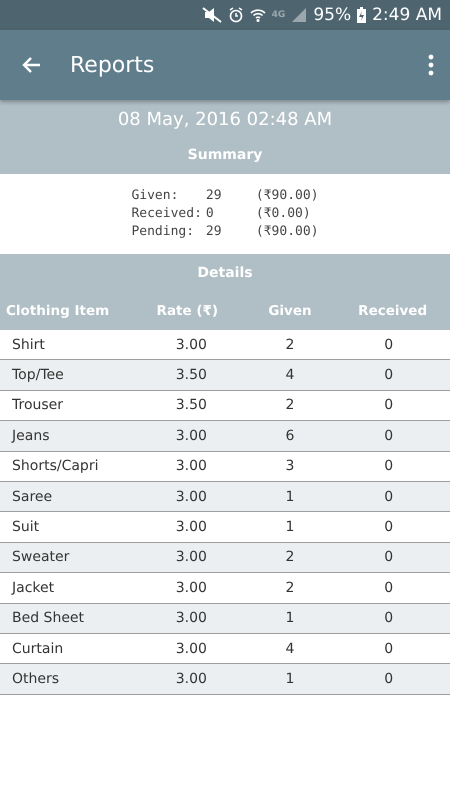 Image resolution: width=450 pixels, height=800 pixels. I want to click on table-cell-text: Trouser, so click(38, 405).